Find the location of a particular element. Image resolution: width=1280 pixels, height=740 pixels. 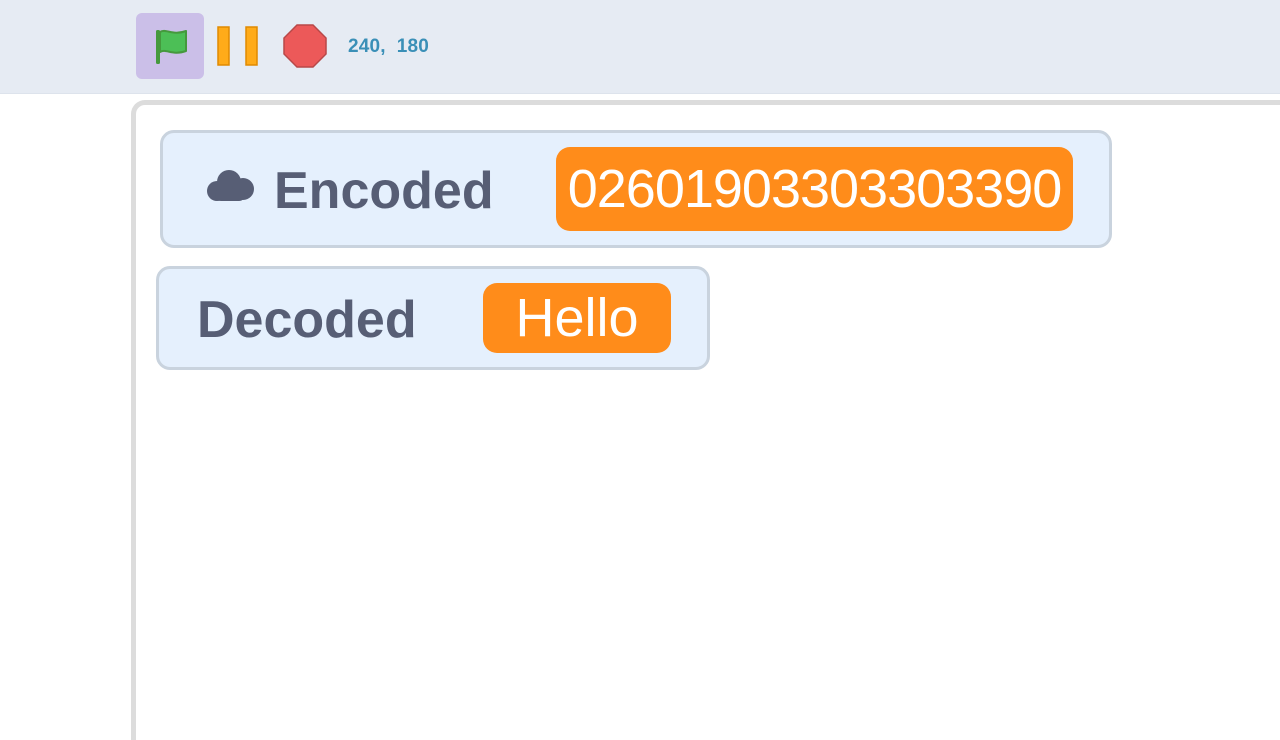

green-flag-icon is located at coordinates (171, 46).